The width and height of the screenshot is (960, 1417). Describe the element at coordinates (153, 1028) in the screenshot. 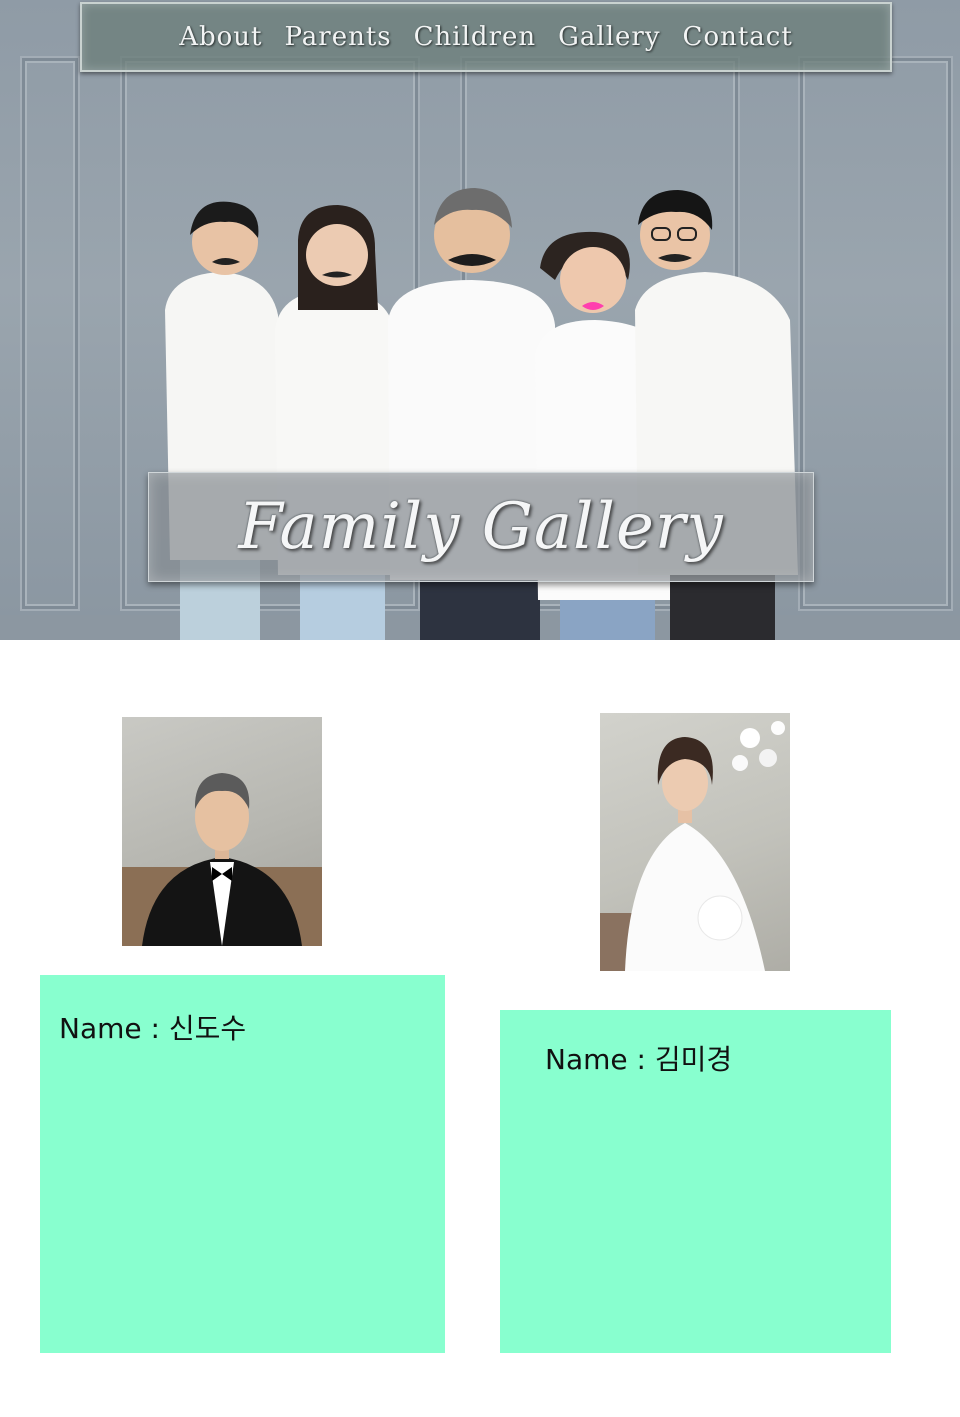

I see `father-name: Name : 신도수` at that location.